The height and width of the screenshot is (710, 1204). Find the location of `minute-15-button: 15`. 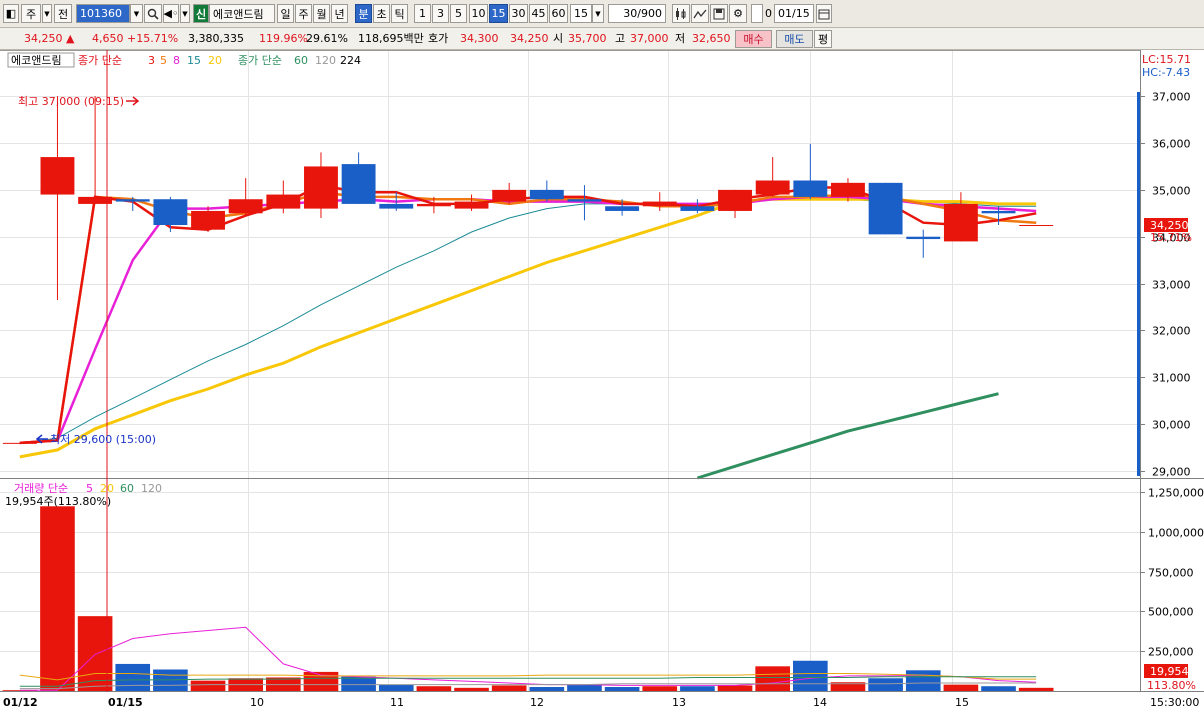

minute-15-button: 15 is located at coordinates (498, 13).